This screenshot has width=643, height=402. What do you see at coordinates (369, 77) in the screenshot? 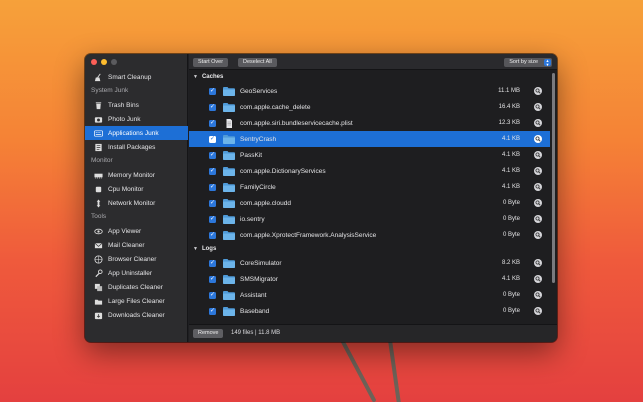
I see `group-header-caches: ▼ Caches` at bounding box center [369, 77].